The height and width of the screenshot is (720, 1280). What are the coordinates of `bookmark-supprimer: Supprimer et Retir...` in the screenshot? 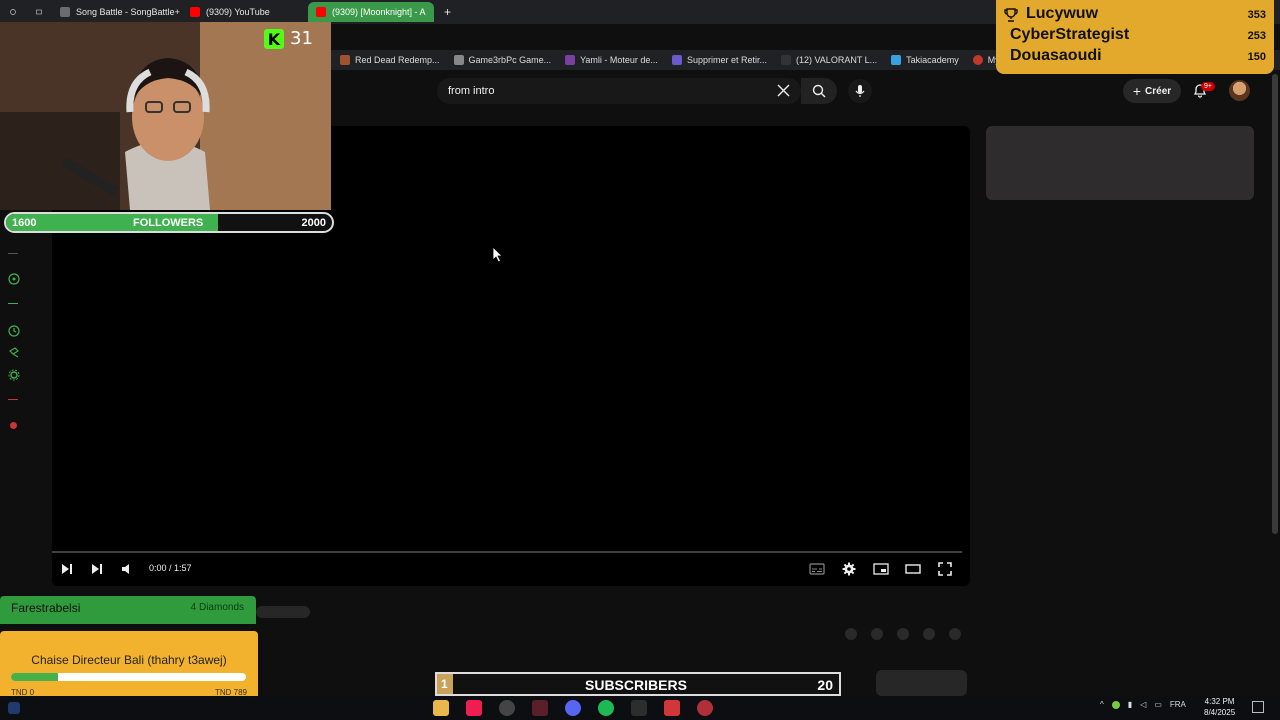 It's located at (719, 60).